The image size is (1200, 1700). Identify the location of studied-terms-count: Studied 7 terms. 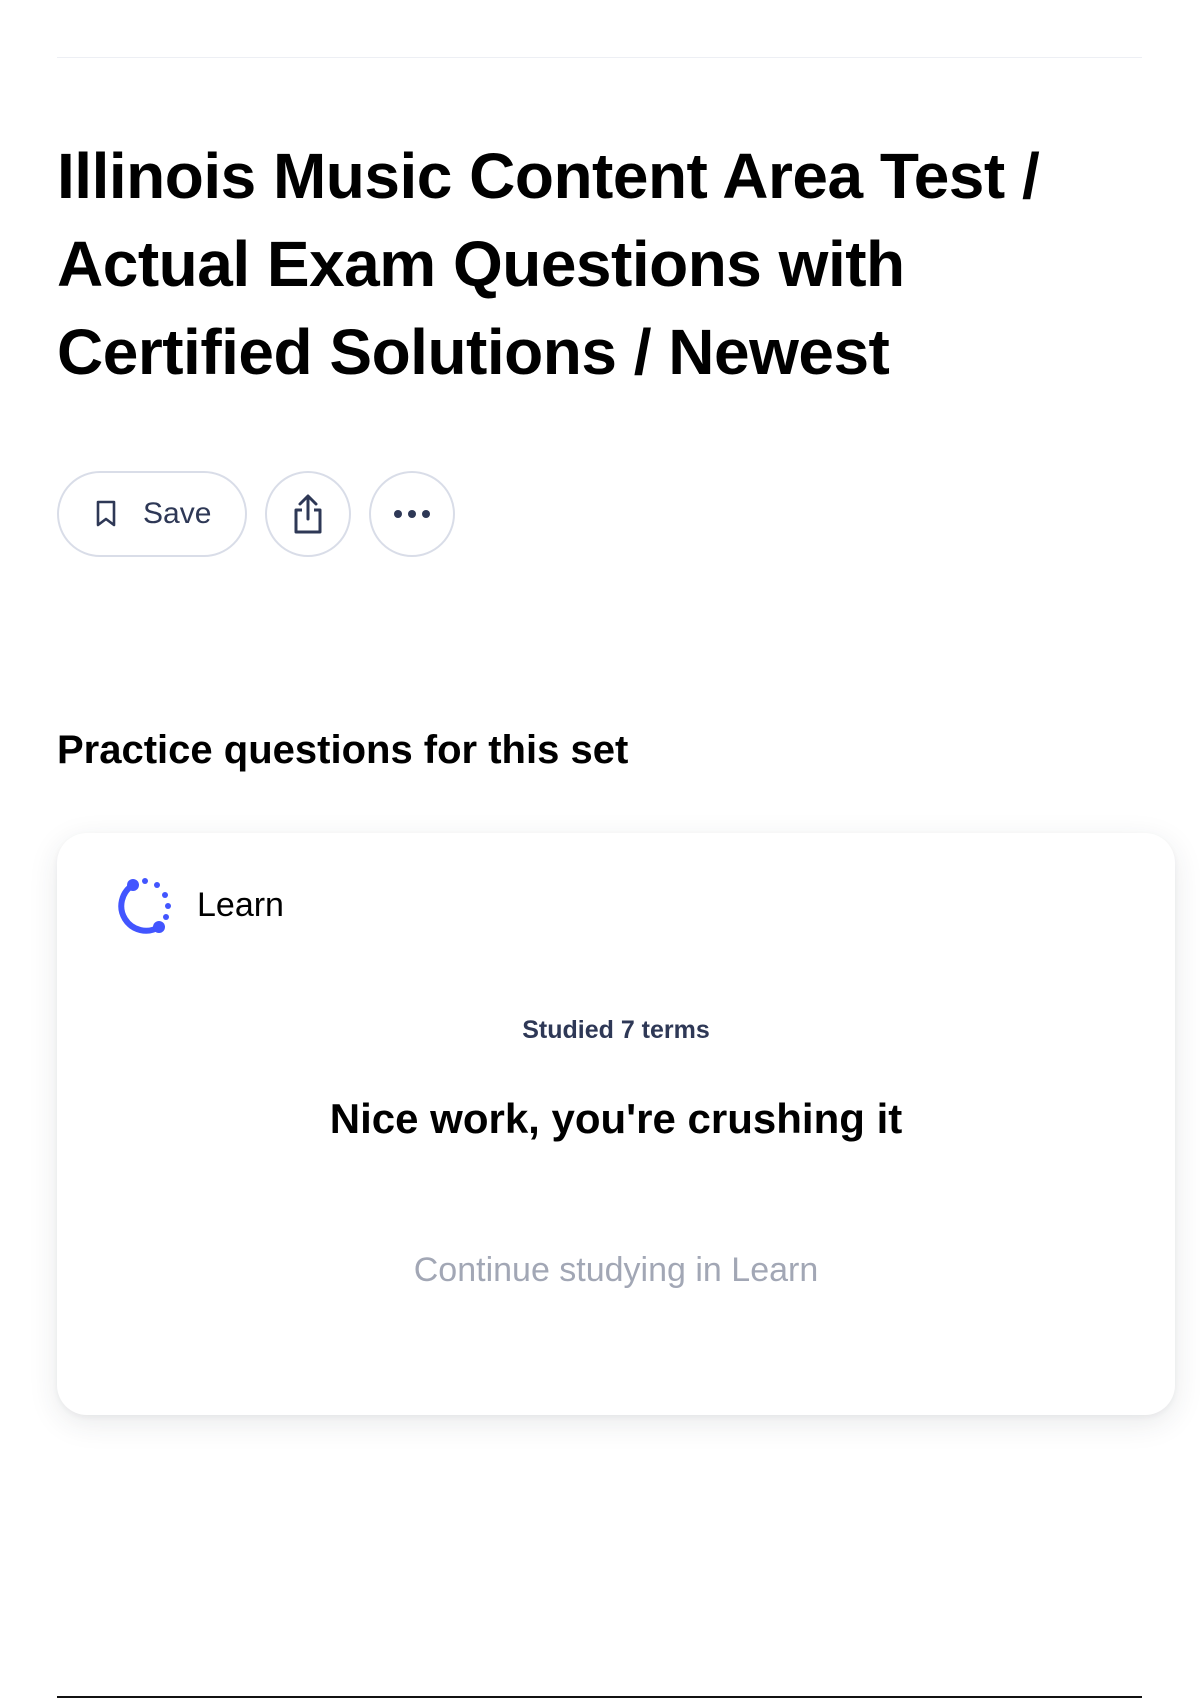
(616, 1030).